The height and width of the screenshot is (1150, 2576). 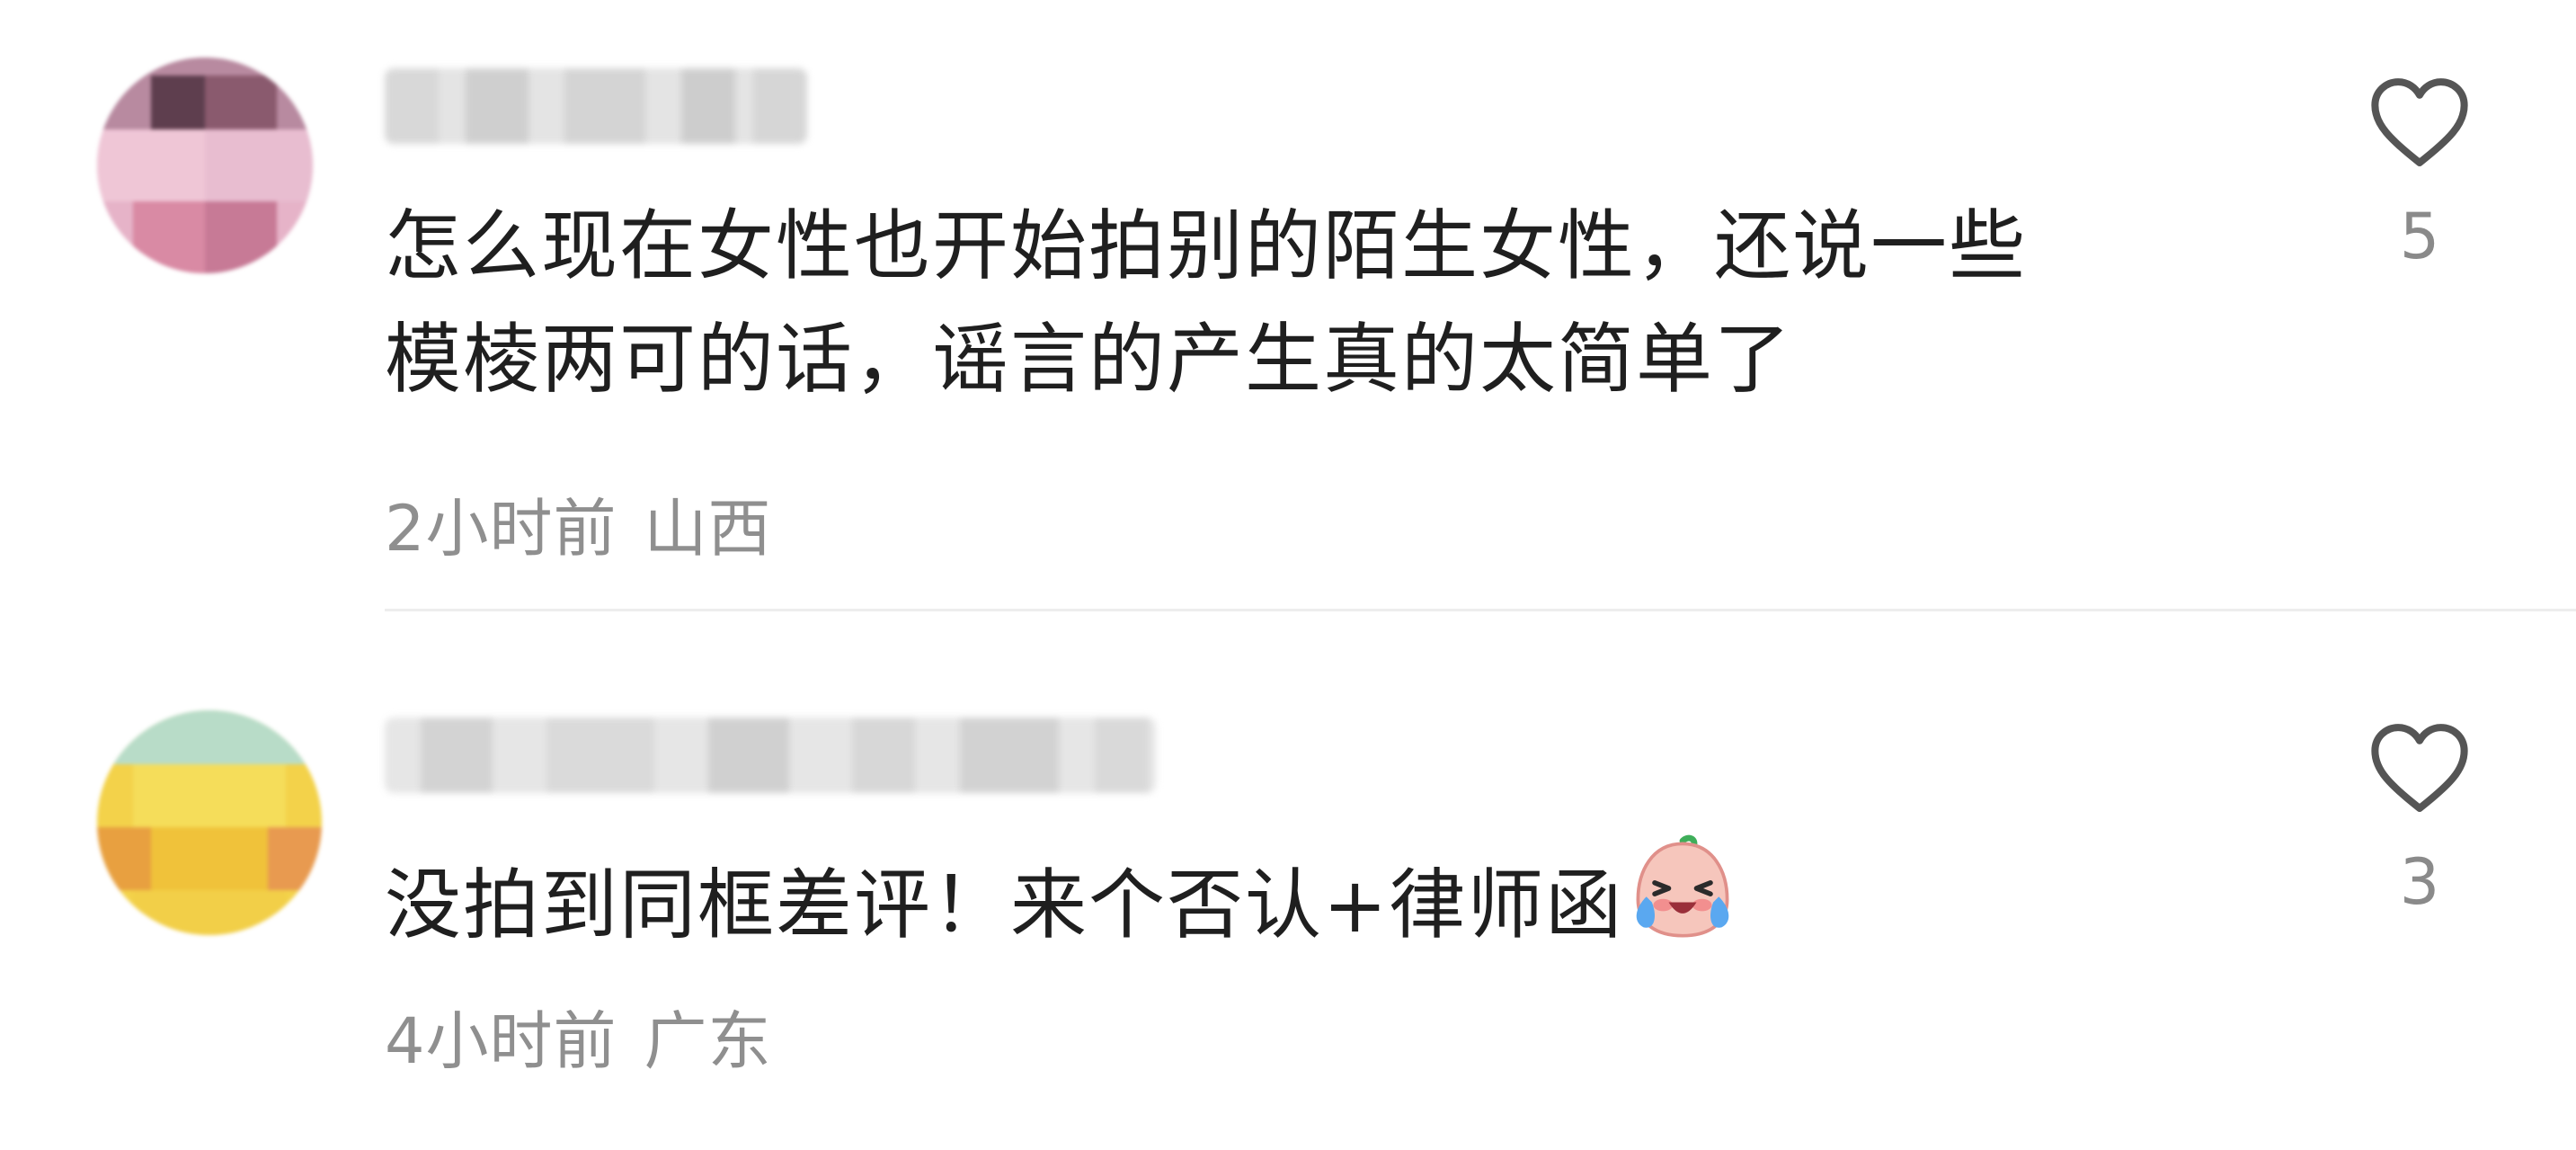 I want to click on comment-text: 怎么现在女性也开始拍别的陌生女性，还说一些 模棱两可的话，谣言的产生真的太简单了, so click(x=1206, y=304).